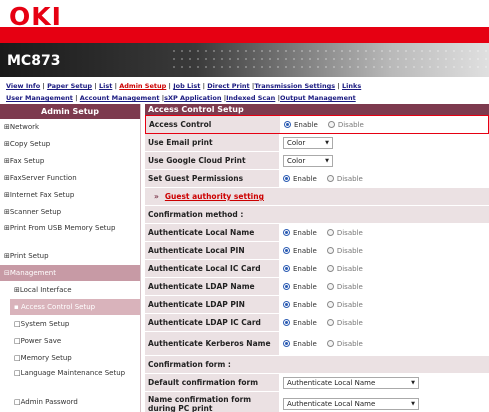 The height and width of the screenshot is (412, 489). I want to click on auth-ldap-pin-disable-radio: Disable, so click(344, 304).